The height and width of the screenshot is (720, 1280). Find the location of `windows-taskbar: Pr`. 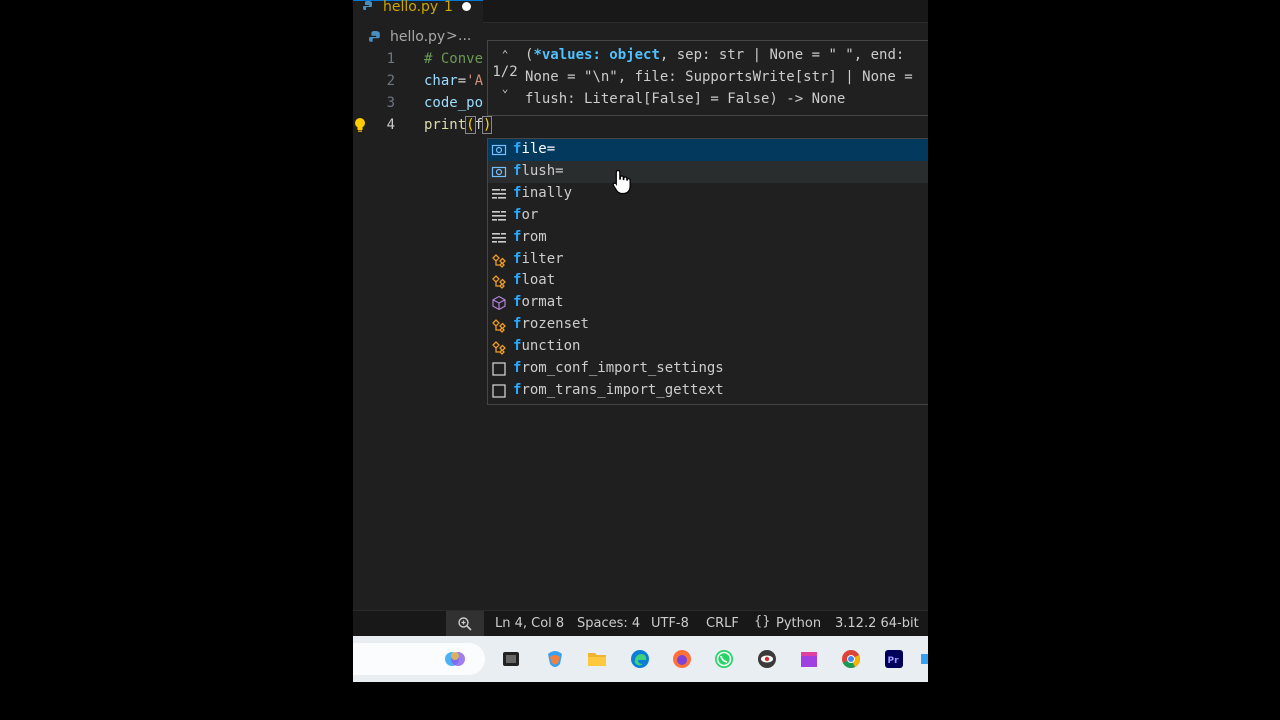

windows-taskbar: Pr is located at coordinates (640, 659).